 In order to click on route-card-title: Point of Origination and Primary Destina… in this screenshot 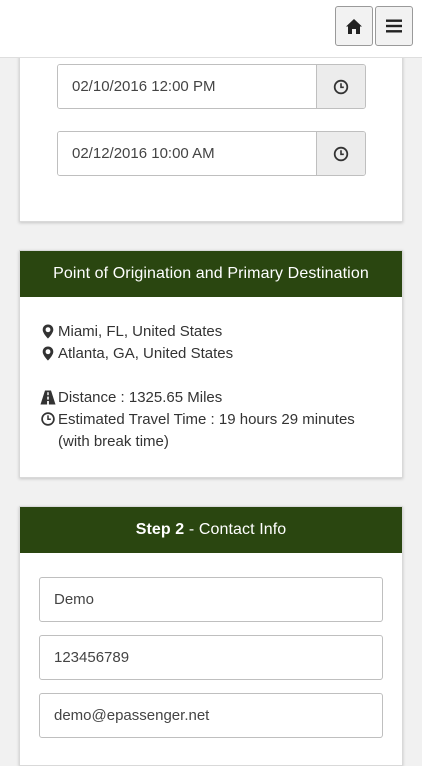, I will do `click(211, 273)`.